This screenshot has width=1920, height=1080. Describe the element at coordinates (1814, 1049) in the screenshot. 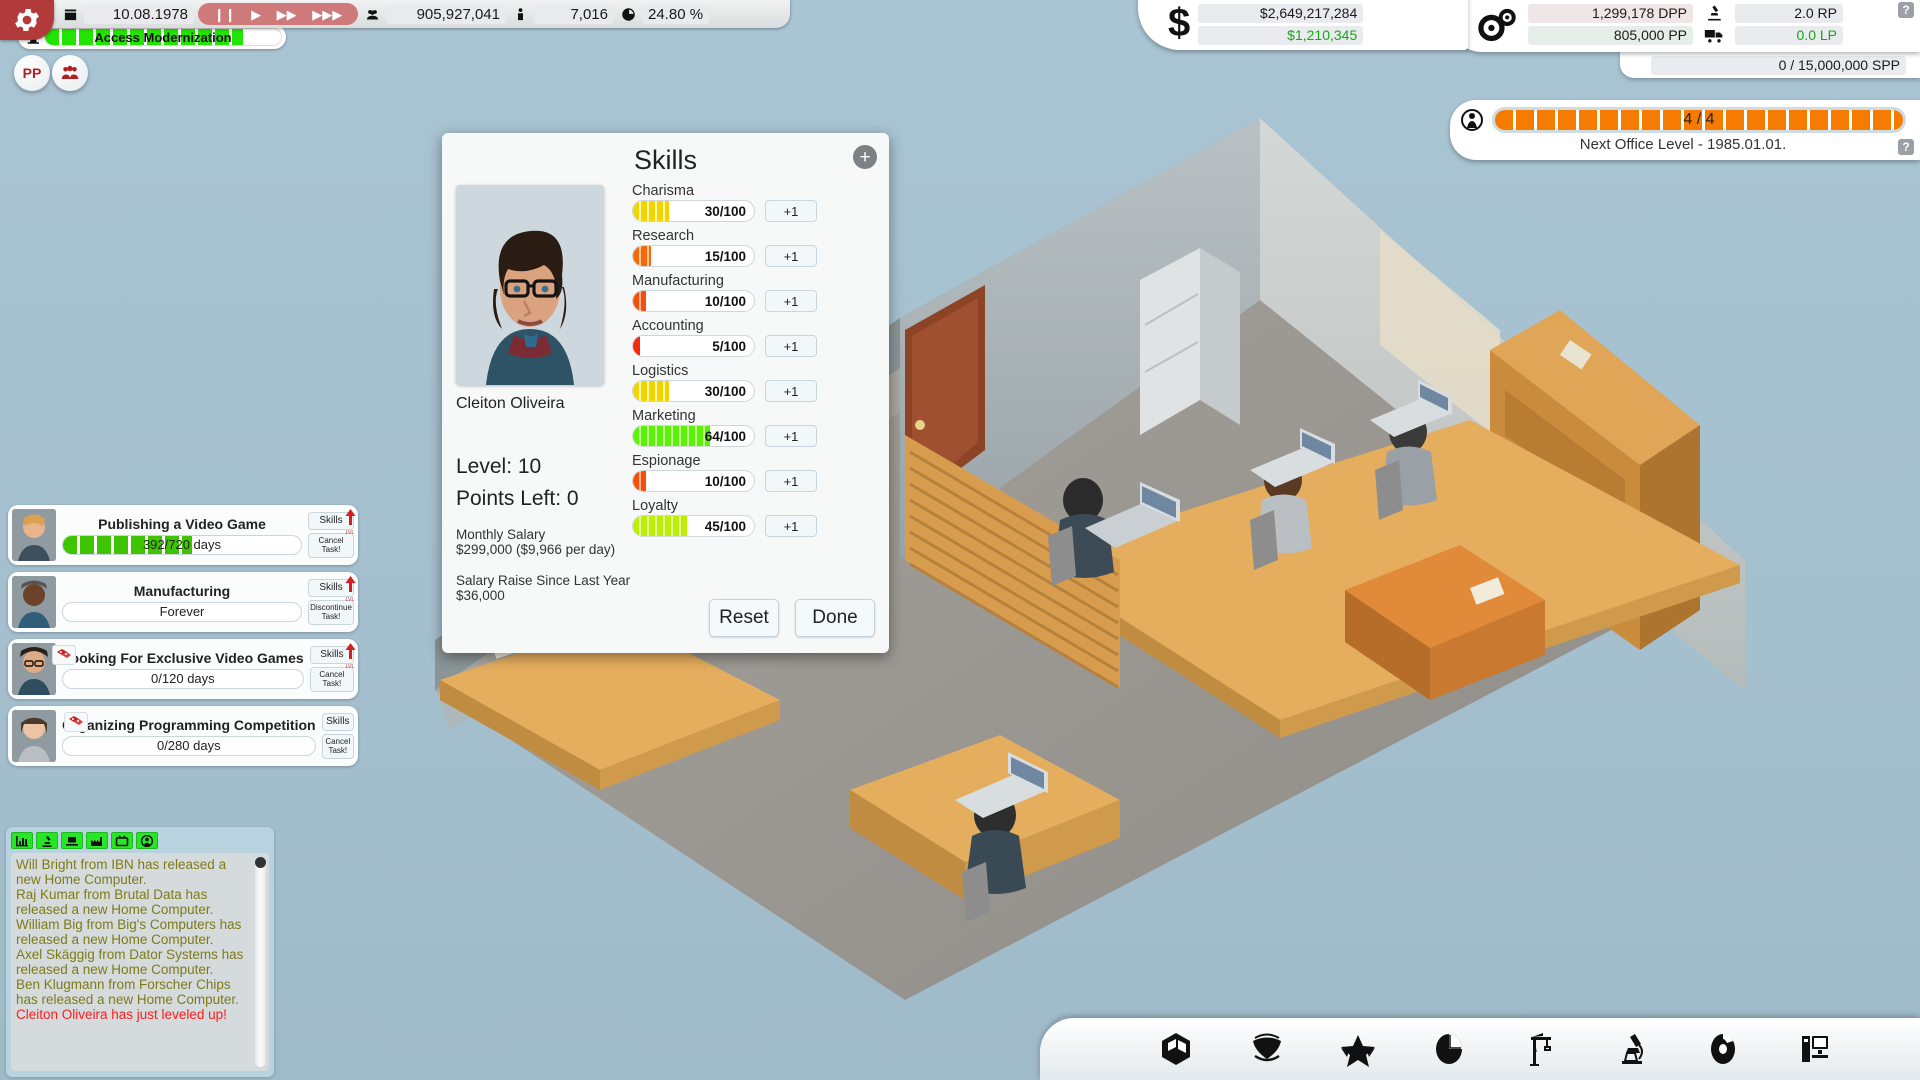

I see `computer-icon` at that location.